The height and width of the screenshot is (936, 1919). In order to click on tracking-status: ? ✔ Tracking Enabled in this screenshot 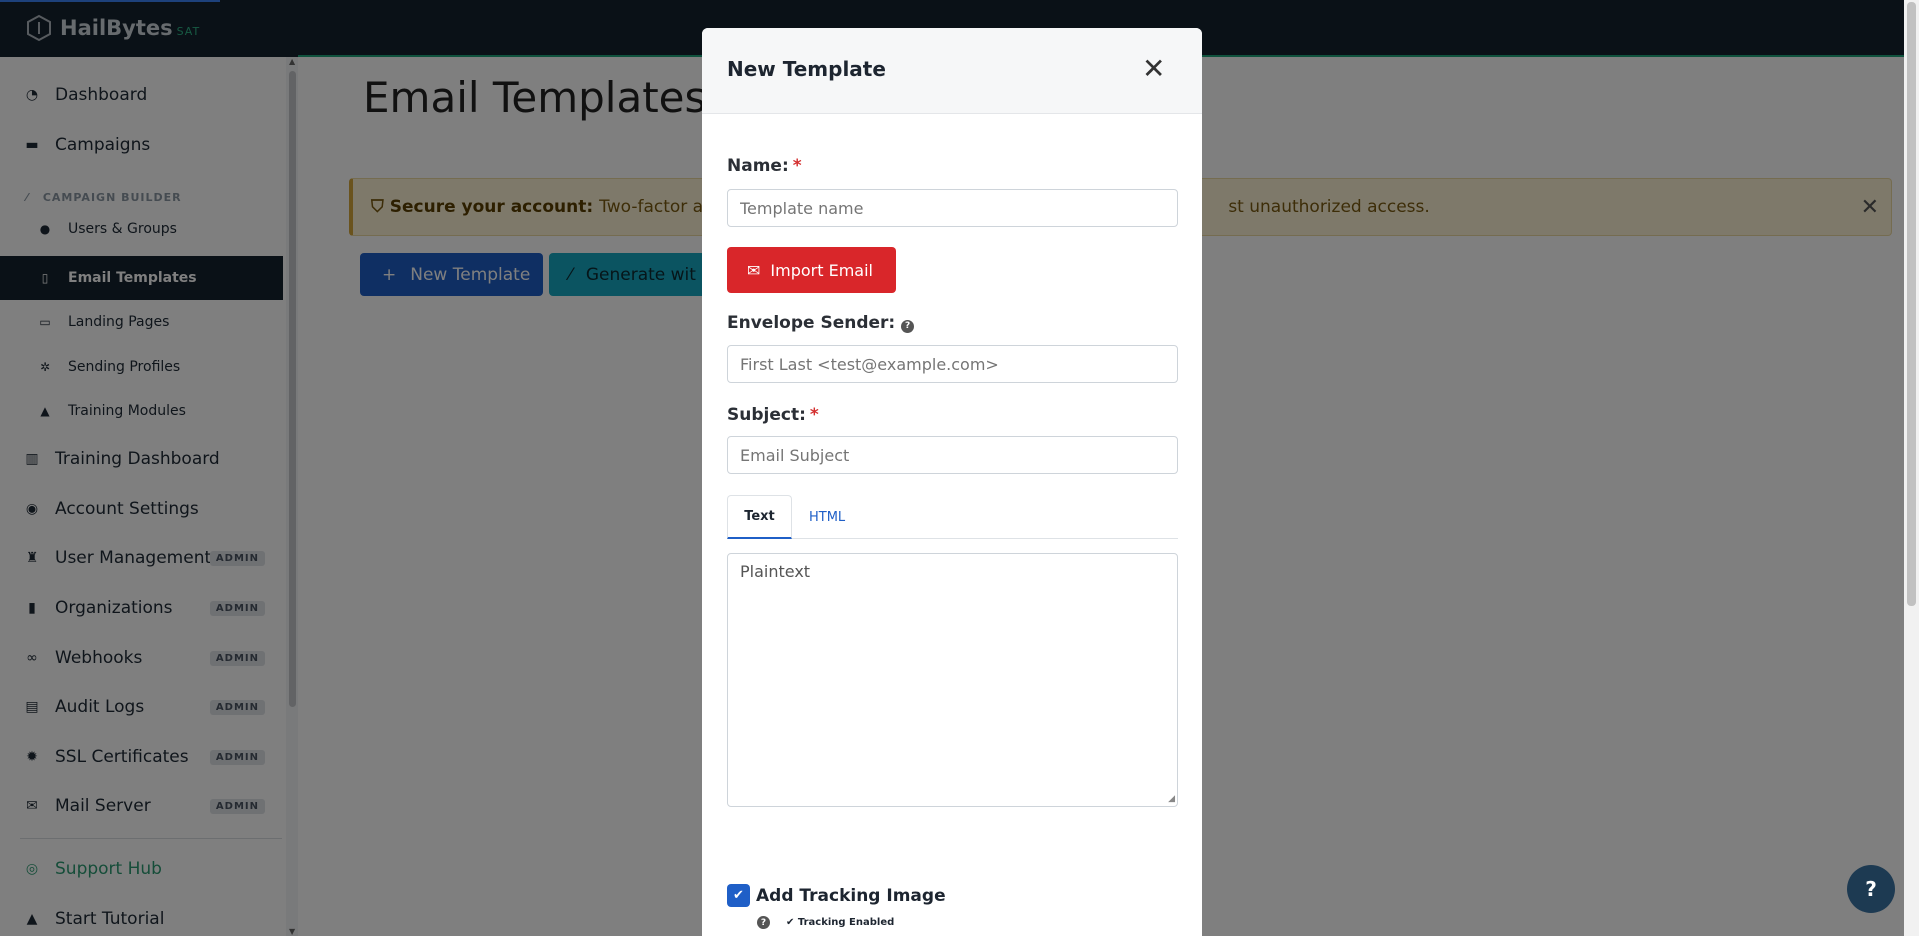, I will do `click(825, 922)`.